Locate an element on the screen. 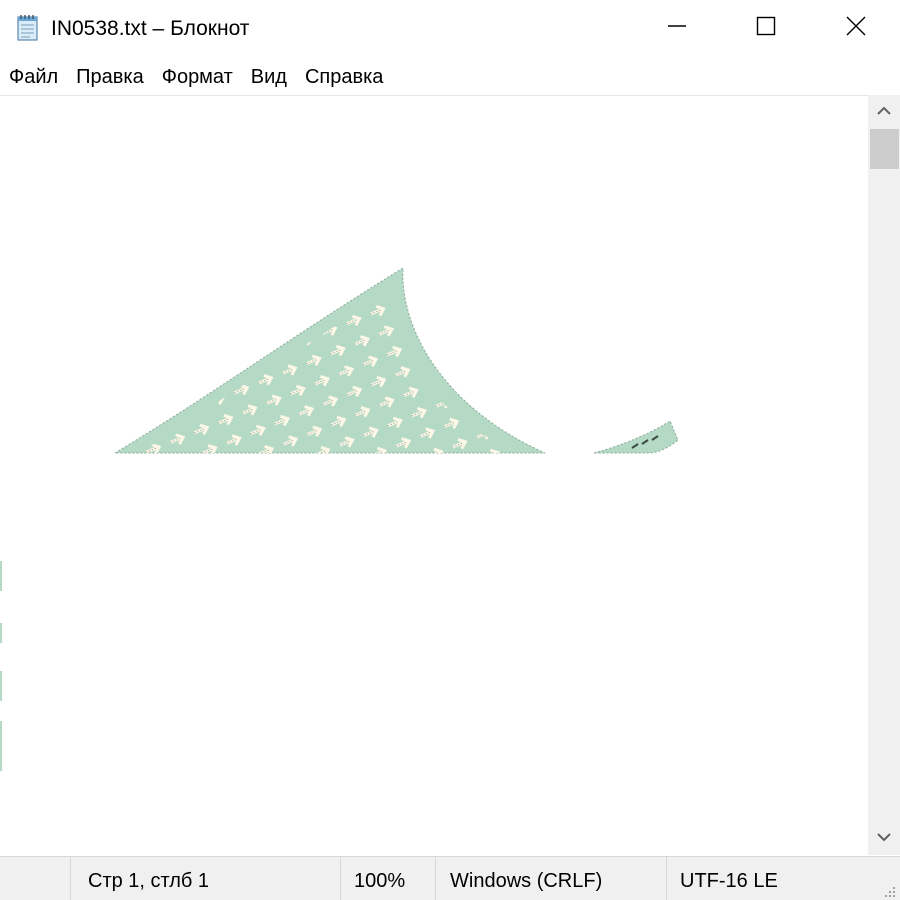 This screenshot has width=900, height=900. maximize-icon is located at coordinates (766, 28).